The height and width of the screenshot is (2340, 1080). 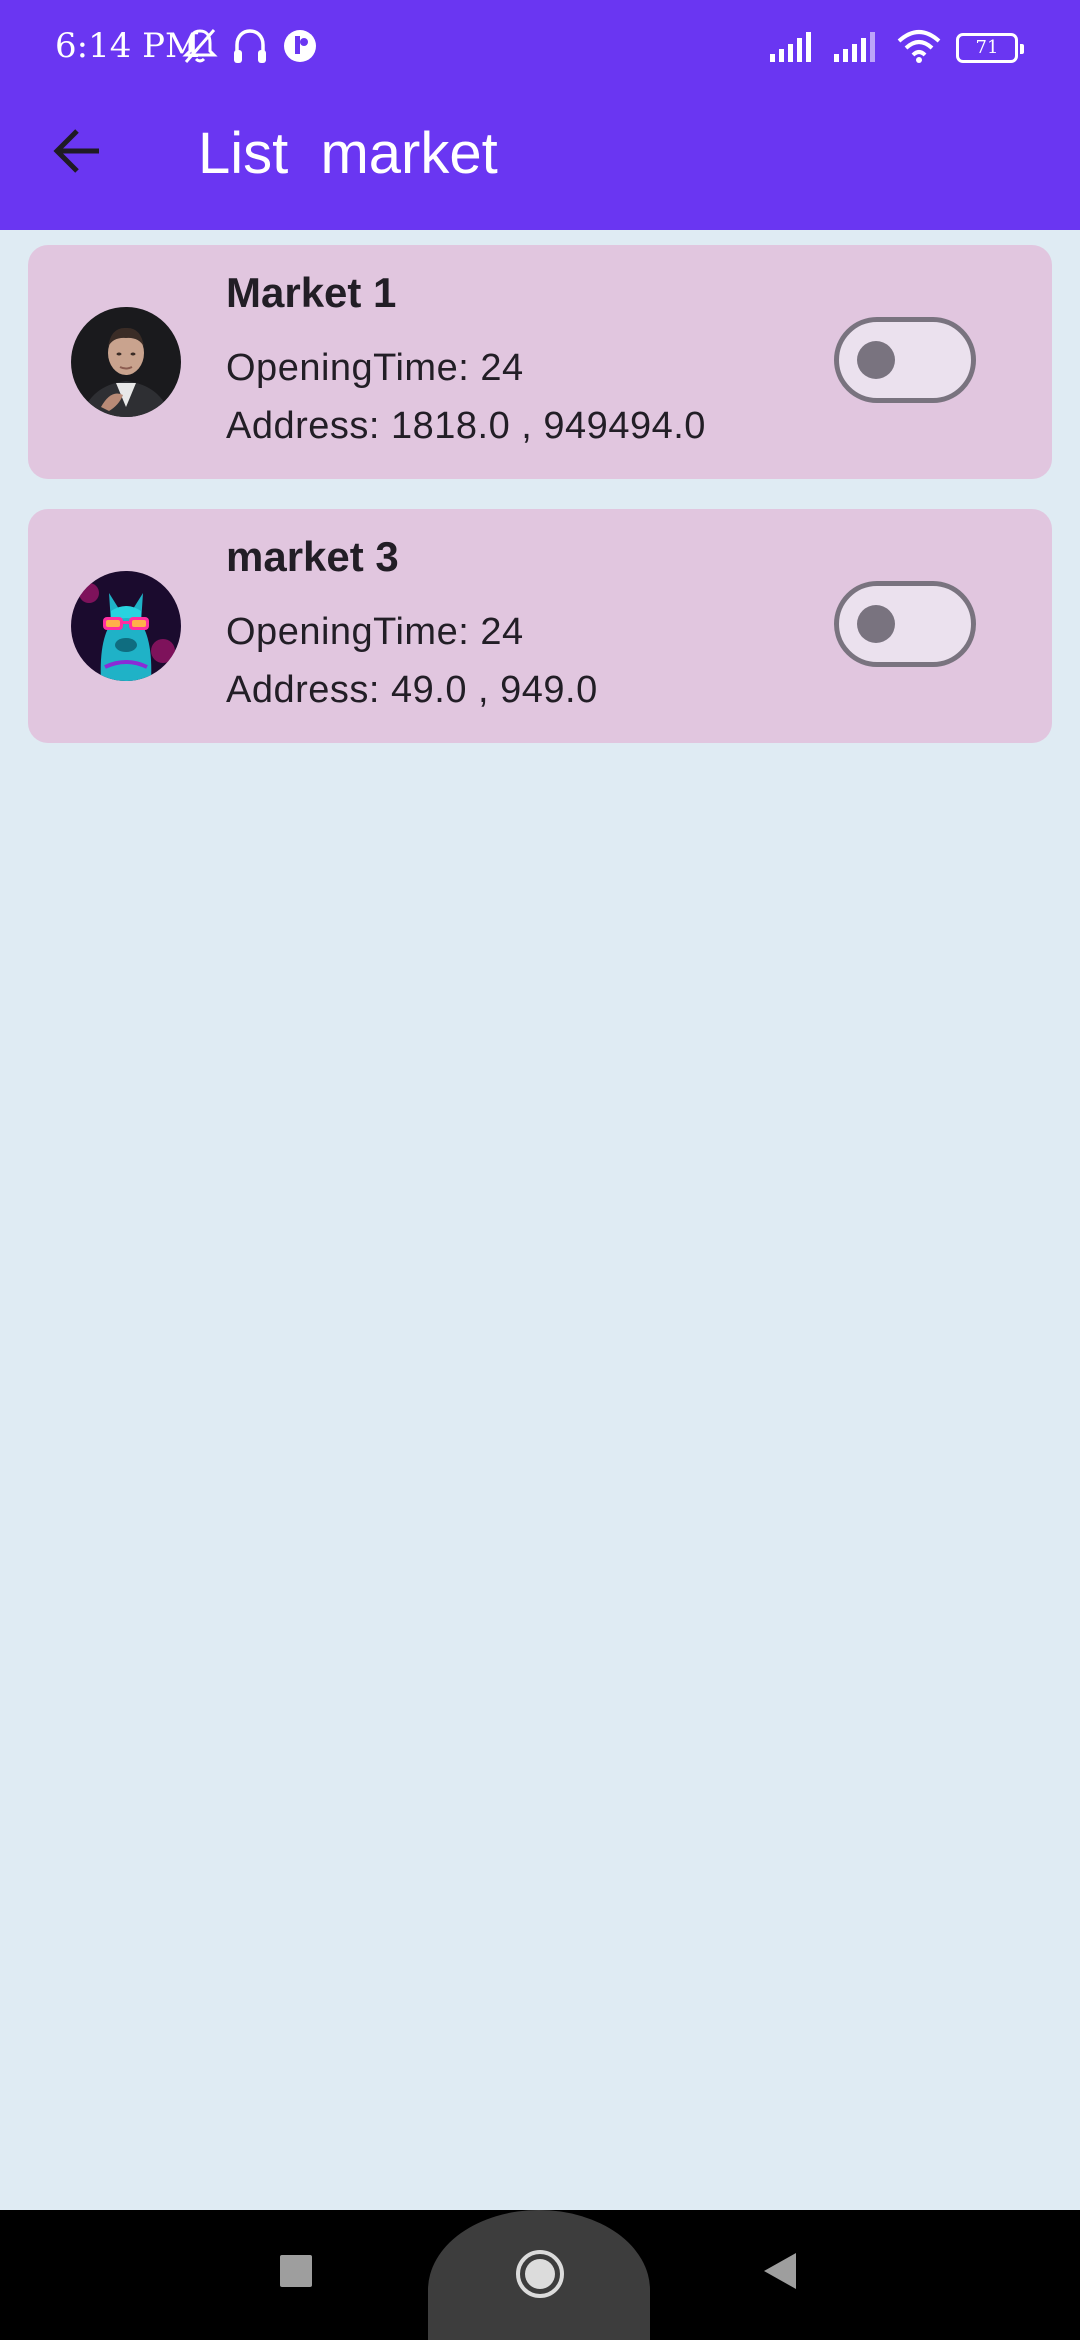 What do you see at coordinates (919, 48) in the screenshot?
I see `wifi-icon` at bounding box center [919, 48].